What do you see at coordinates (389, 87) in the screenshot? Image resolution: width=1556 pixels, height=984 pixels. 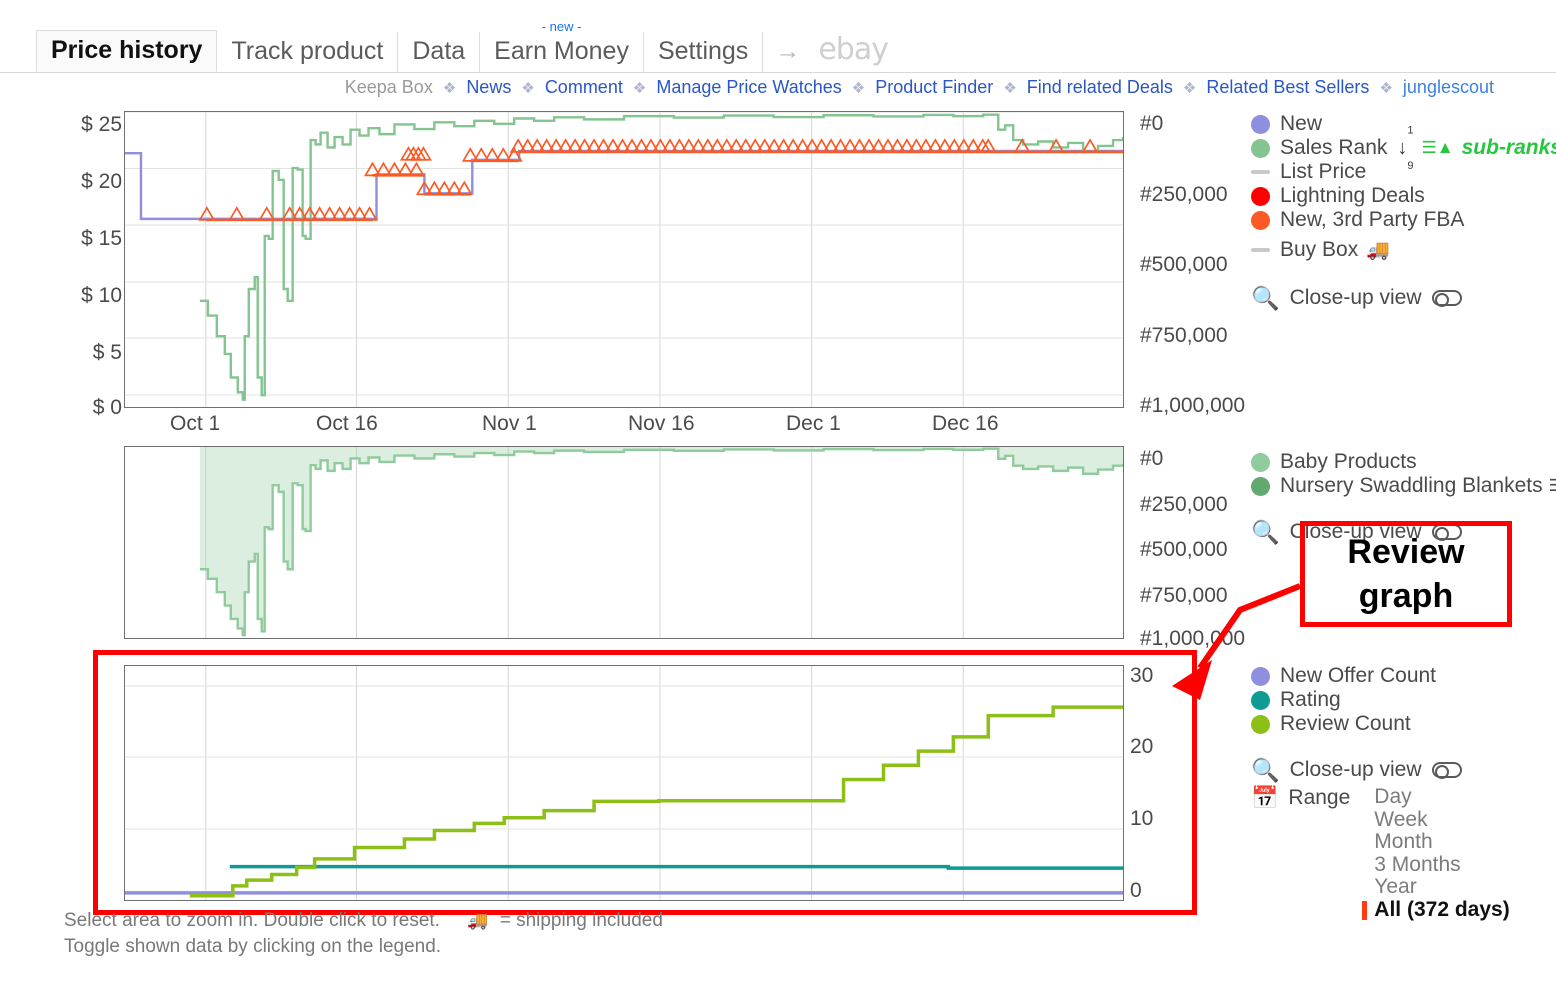 I see `subnav-item-keepa-box: Keepa Box` at bounding box center [389, 87].